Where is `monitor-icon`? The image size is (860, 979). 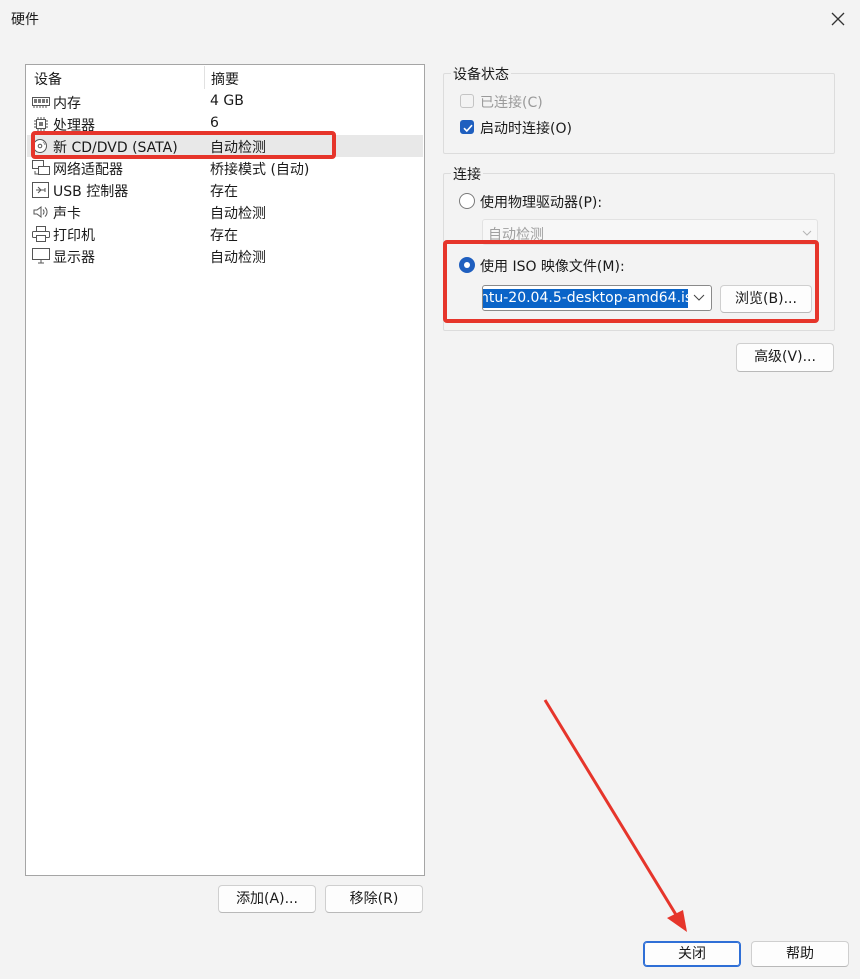 monitor-icon is located at coordinates (41, 256).